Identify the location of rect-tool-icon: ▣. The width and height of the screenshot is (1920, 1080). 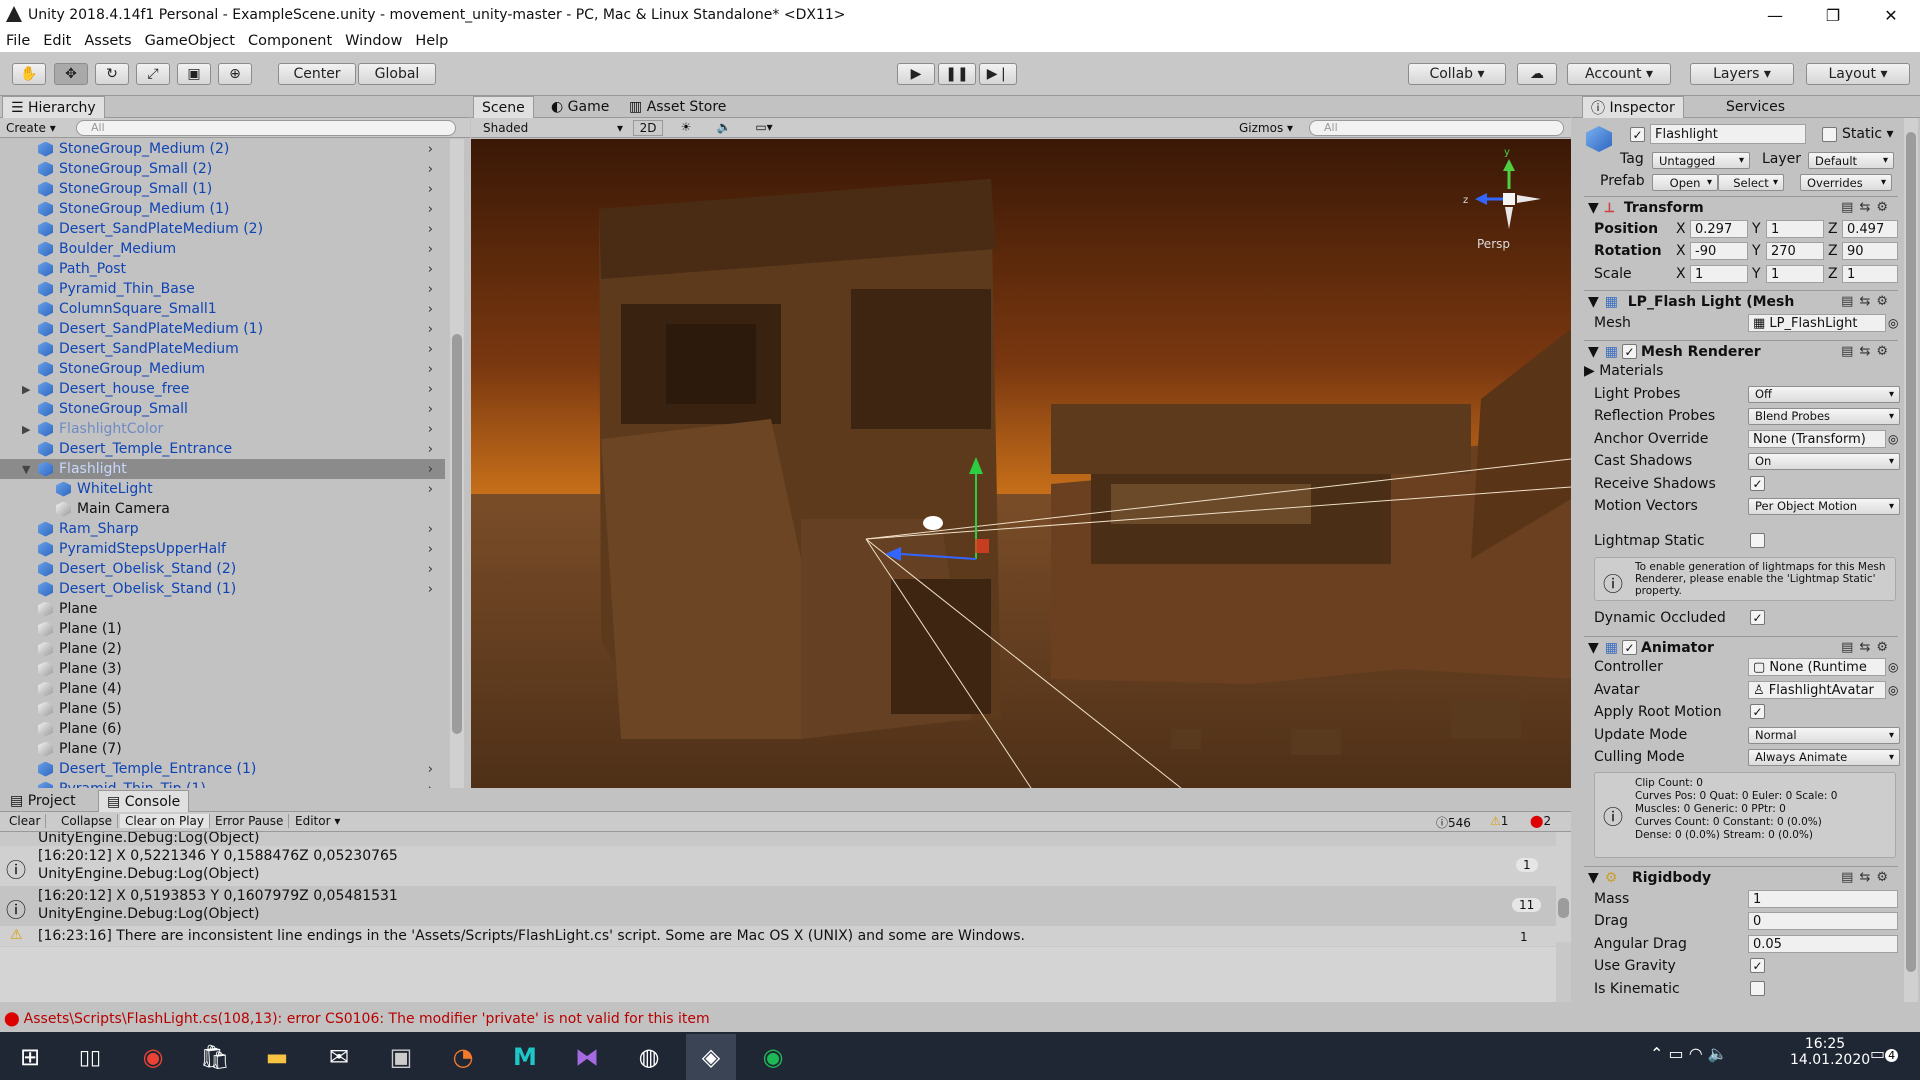
(194, 74).